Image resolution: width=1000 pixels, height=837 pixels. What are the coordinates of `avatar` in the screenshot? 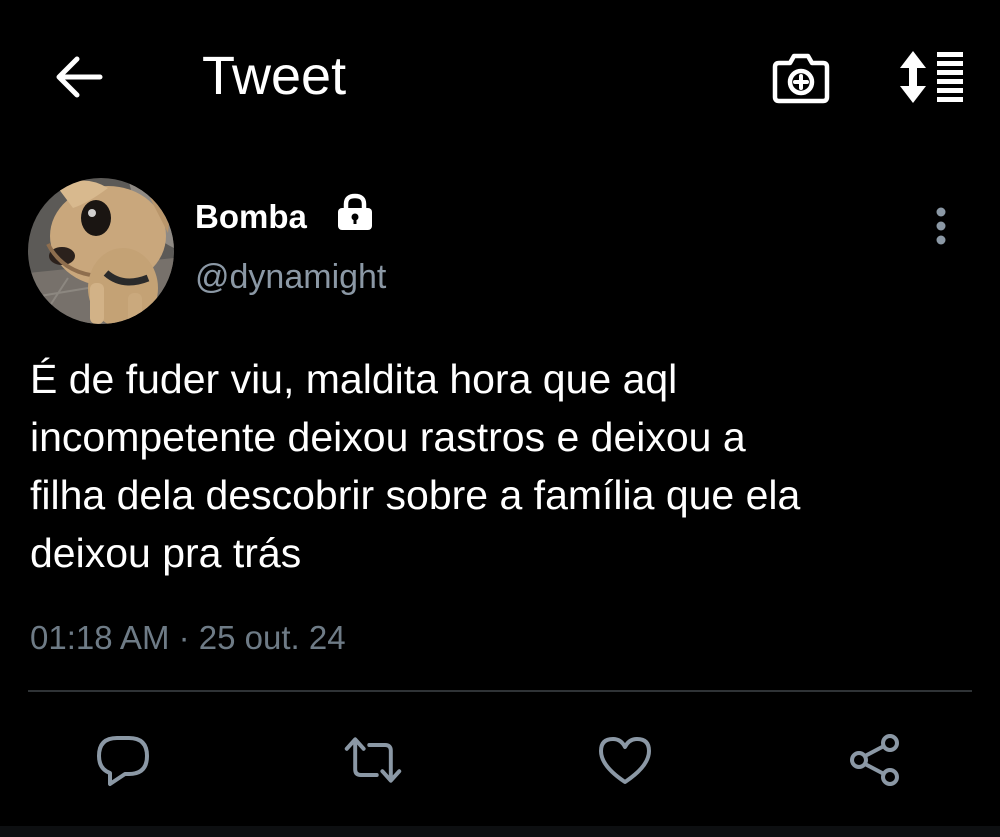 It's located at (101, 251).